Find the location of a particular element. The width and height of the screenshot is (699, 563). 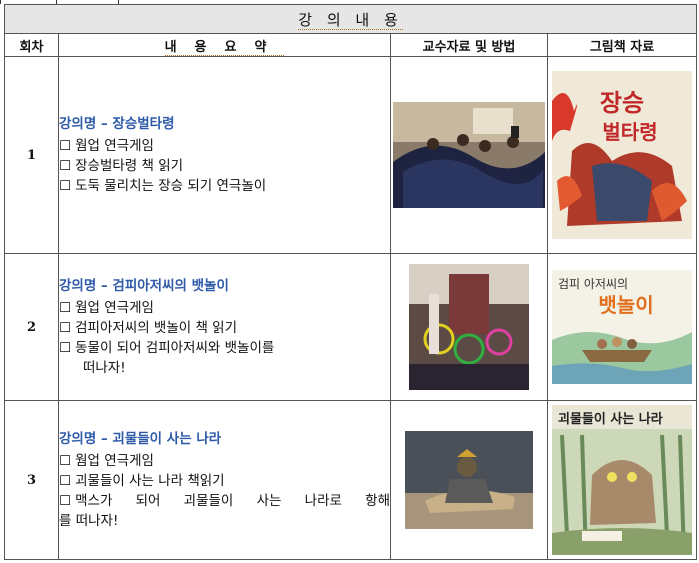

round-number: 1 is located at coordinates (31, 155).